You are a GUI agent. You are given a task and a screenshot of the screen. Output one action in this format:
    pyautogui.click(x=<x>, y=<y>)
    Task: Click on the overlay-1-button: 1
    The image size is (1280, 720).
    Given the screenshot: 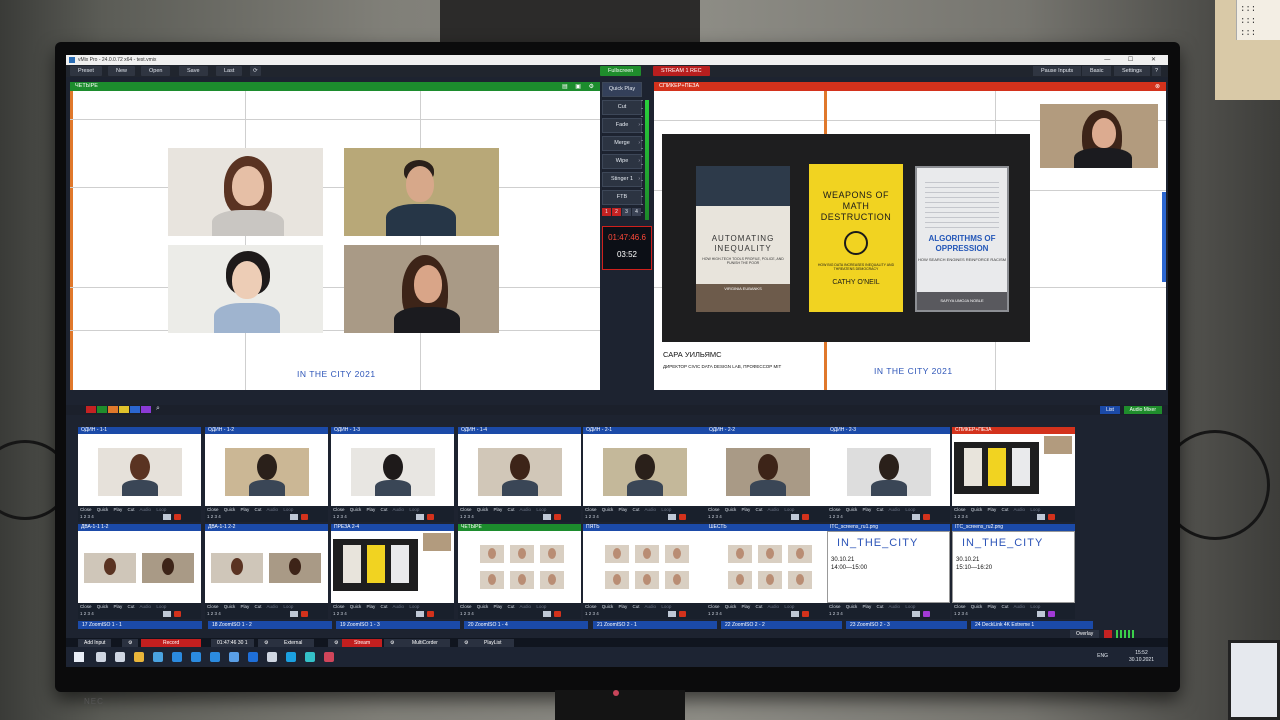 What is the action you would take?
    pyautogui.click(x=606, y=212)
    